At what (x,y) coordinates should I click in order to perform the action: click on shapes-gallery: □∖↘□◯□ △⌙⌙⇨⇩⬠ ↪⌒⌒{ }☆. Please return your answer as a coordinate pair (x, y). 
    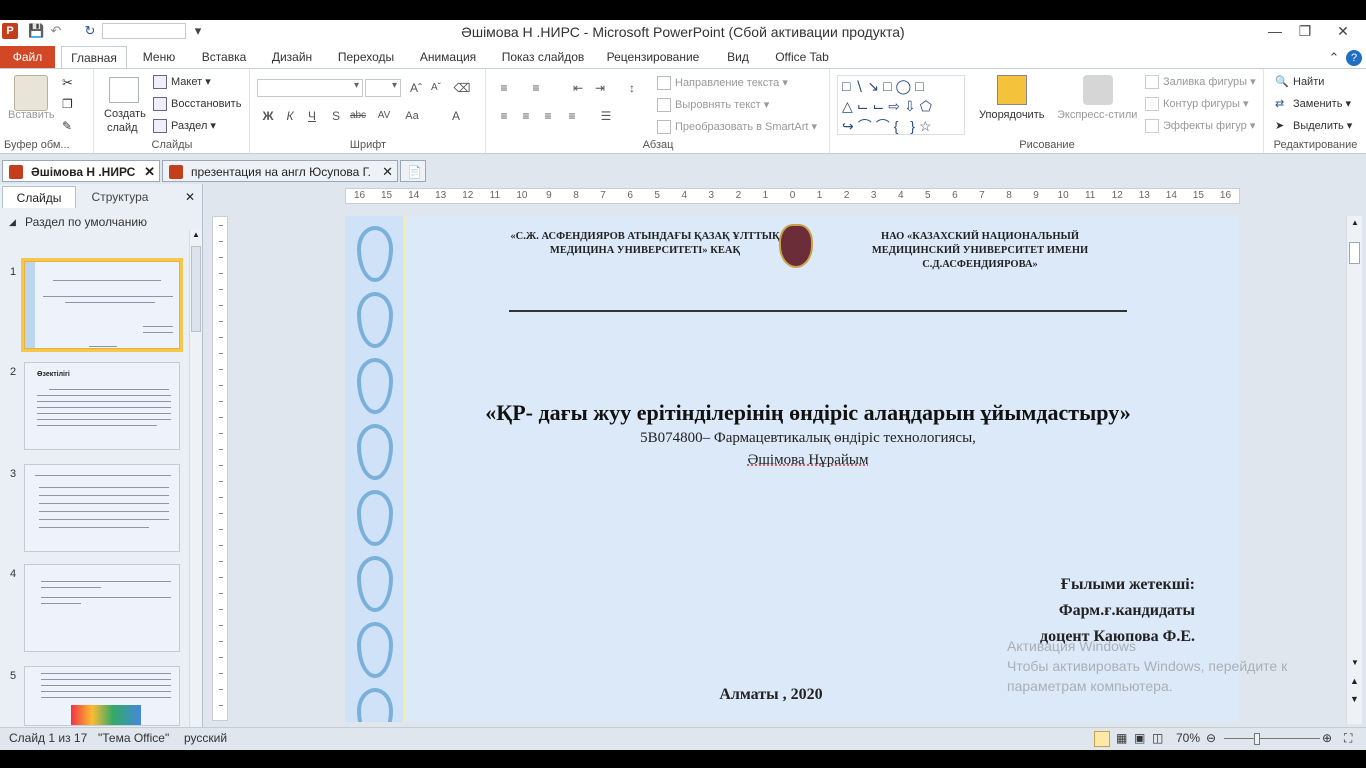
    Looking at the image, I should click on (901, 105).